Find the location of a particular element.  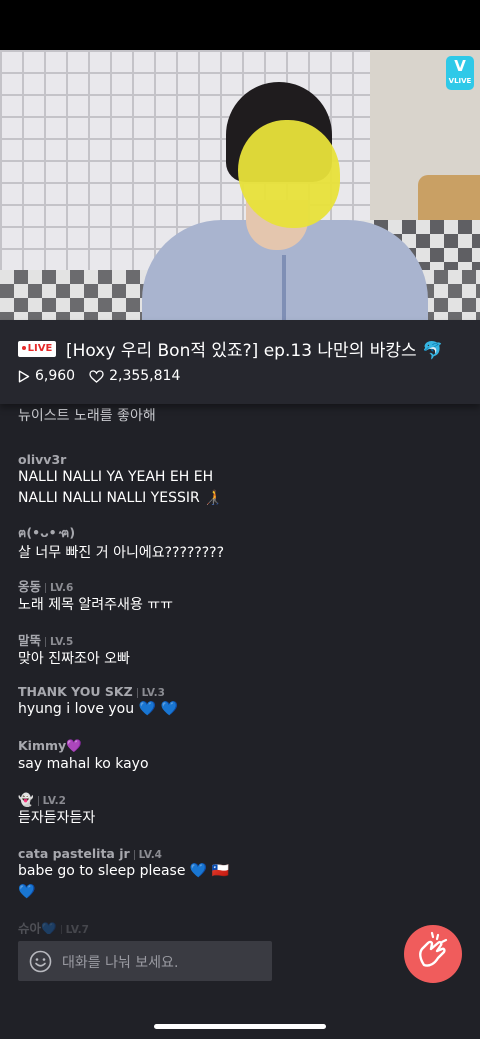

user-level-badge: LV.6 is located at coordinates (62, 588).